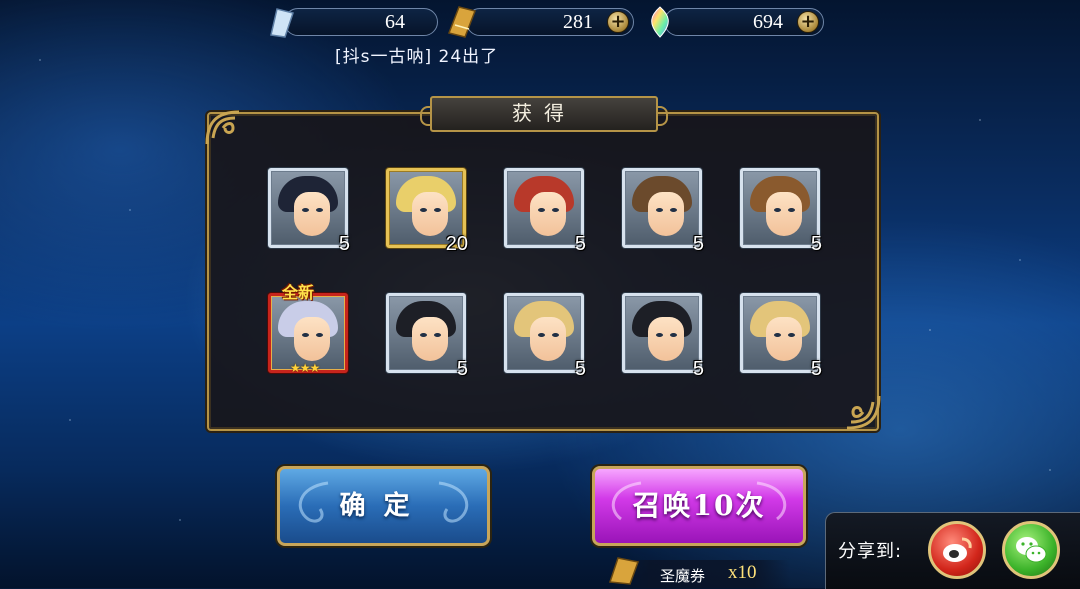 Image resolution: width=1080 pixels, height=589 pixels. What do you see at coordinates (768, 22) in the screenshot?
I see `gem-value: 694` at bounding box center [768, 22].